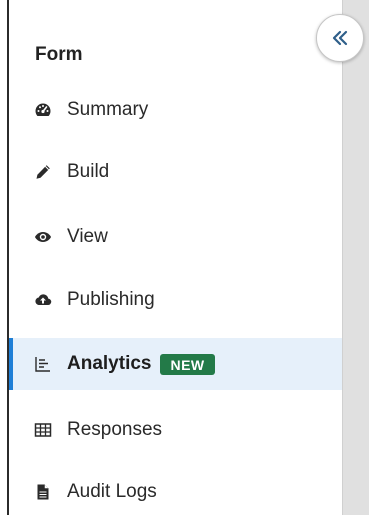 The height and width of the screenshot is (518, 369). What do you see at coordinates (43, 300) in the screenshot?
I see `cloud-upload-icon` at bounding box center [43, 300].